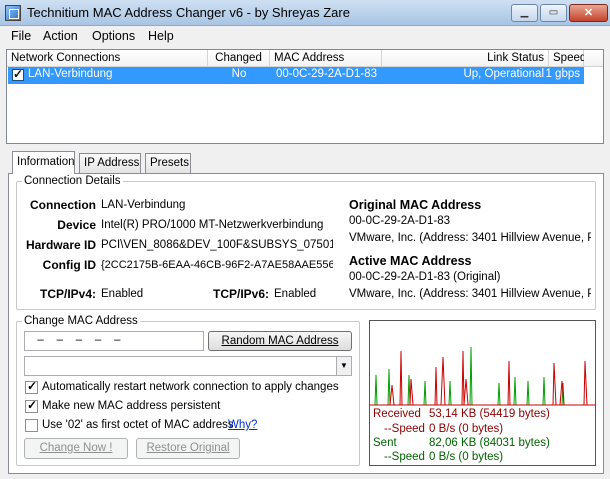 This screenshot has width=610, height=479. Describe the element at coordinates (567, 58) in the screenshot. I see `column-header-speed: Speed` at that location.